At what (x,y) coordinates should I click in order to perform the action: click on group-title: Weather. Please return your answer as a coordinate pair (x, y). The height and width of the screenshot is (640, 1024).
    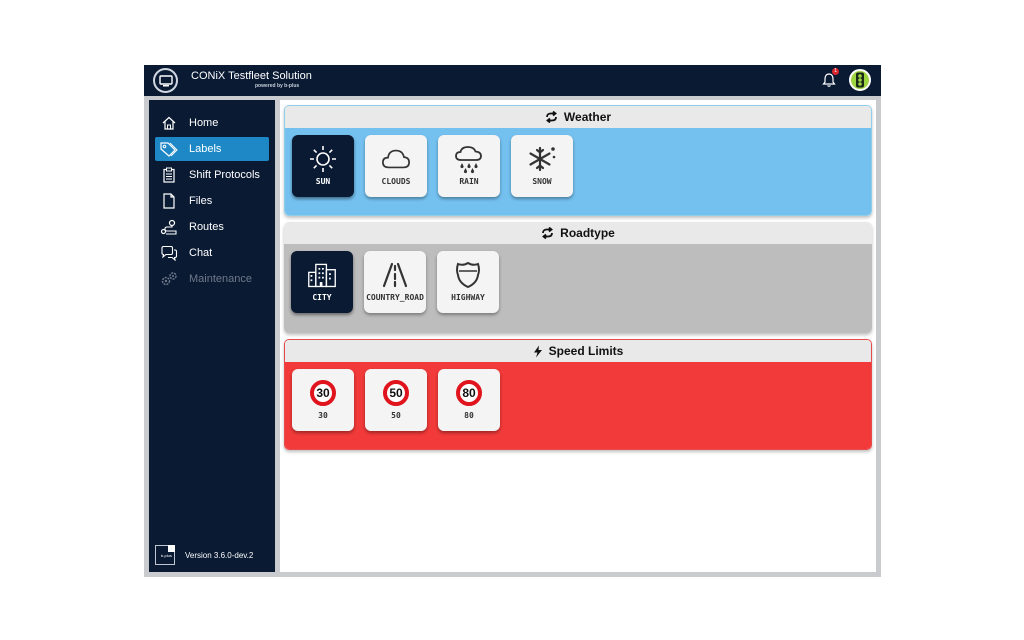
    Looking at the image, I should click on (587, 117).